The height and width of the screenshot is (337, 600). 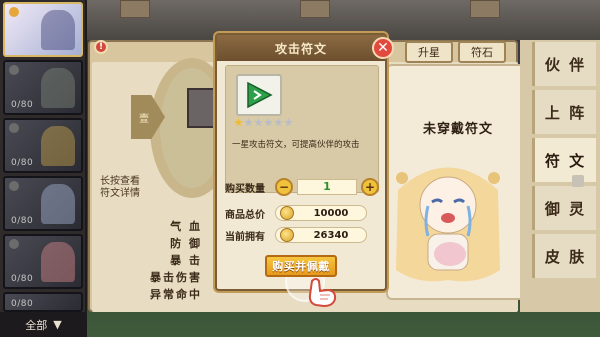 I want to click on owned-label: 当前拥有, so click(x=245, y=237).